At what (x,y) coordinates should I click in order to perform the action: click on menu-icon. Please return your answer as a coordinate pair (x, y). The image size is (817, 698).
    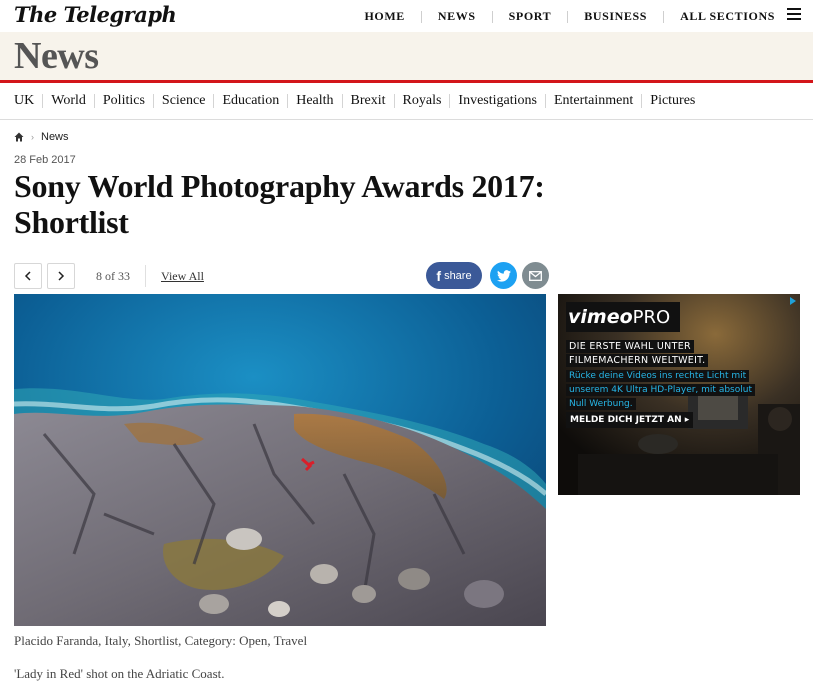
    Looking at the image, I should click on (794, 14).